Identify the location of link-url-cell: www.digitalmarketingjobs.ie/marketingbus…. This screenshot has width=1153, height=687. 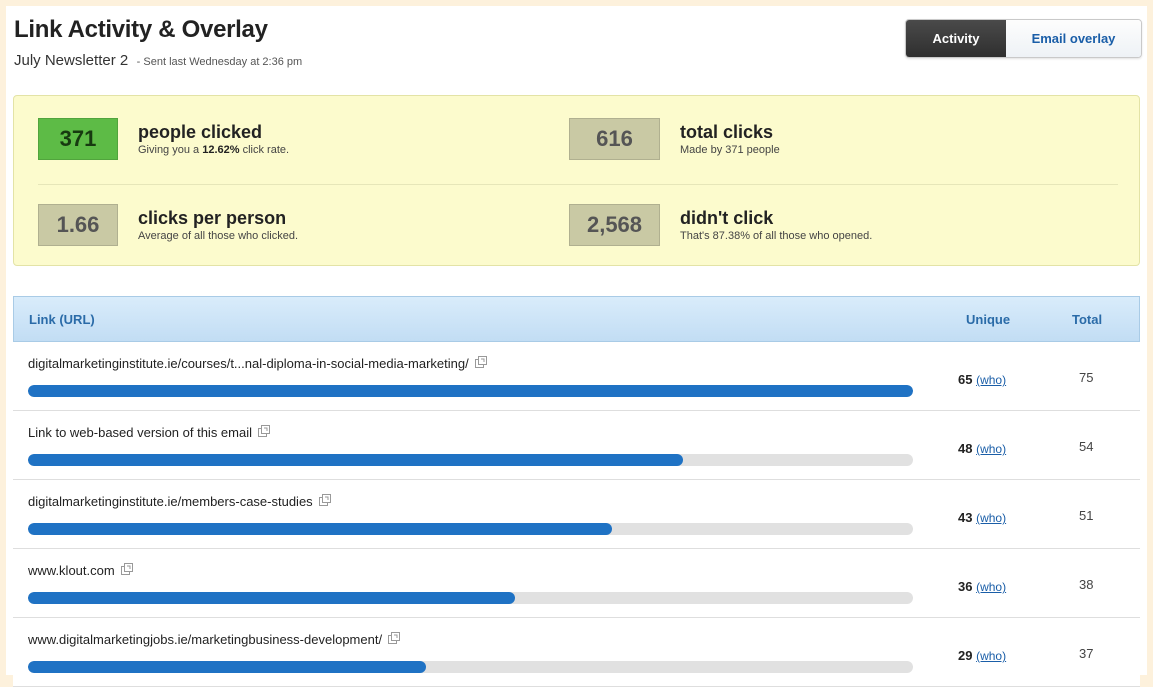
(214, 639).